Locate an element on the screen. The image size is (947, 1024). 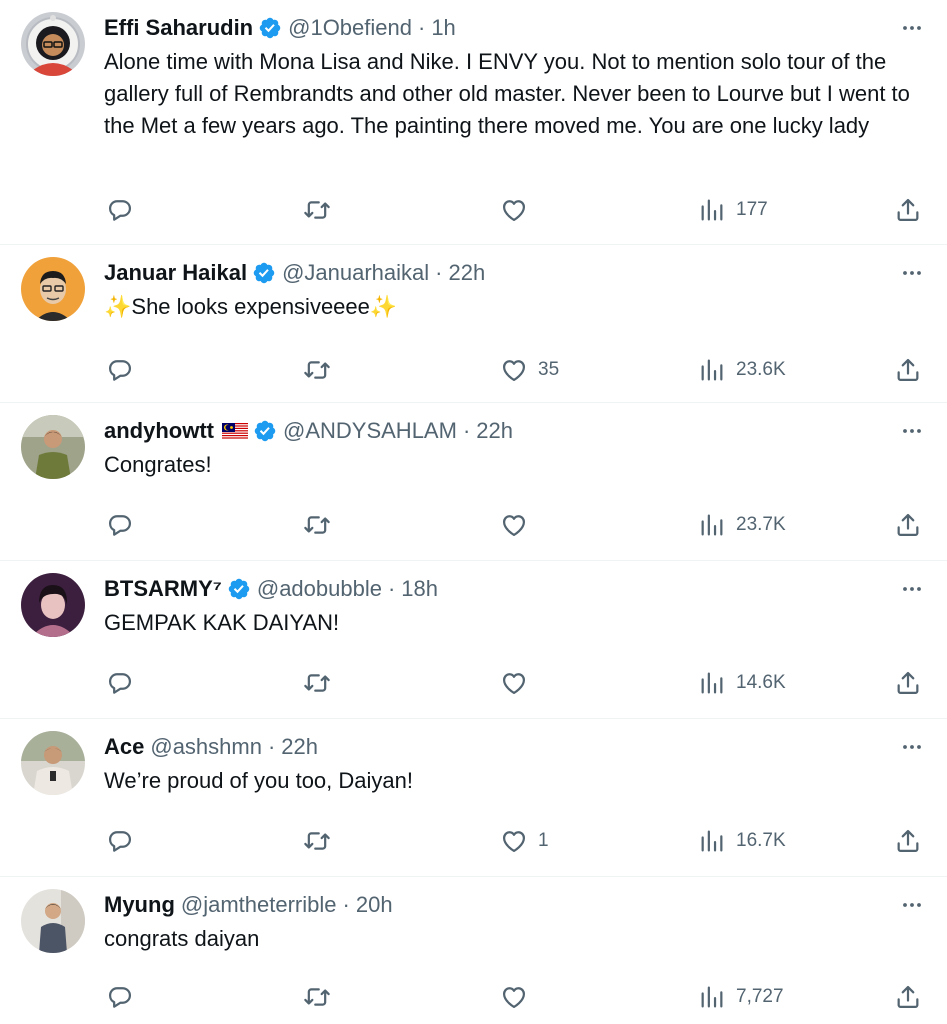
like-button: 1 is located at coordinates (524, 841).